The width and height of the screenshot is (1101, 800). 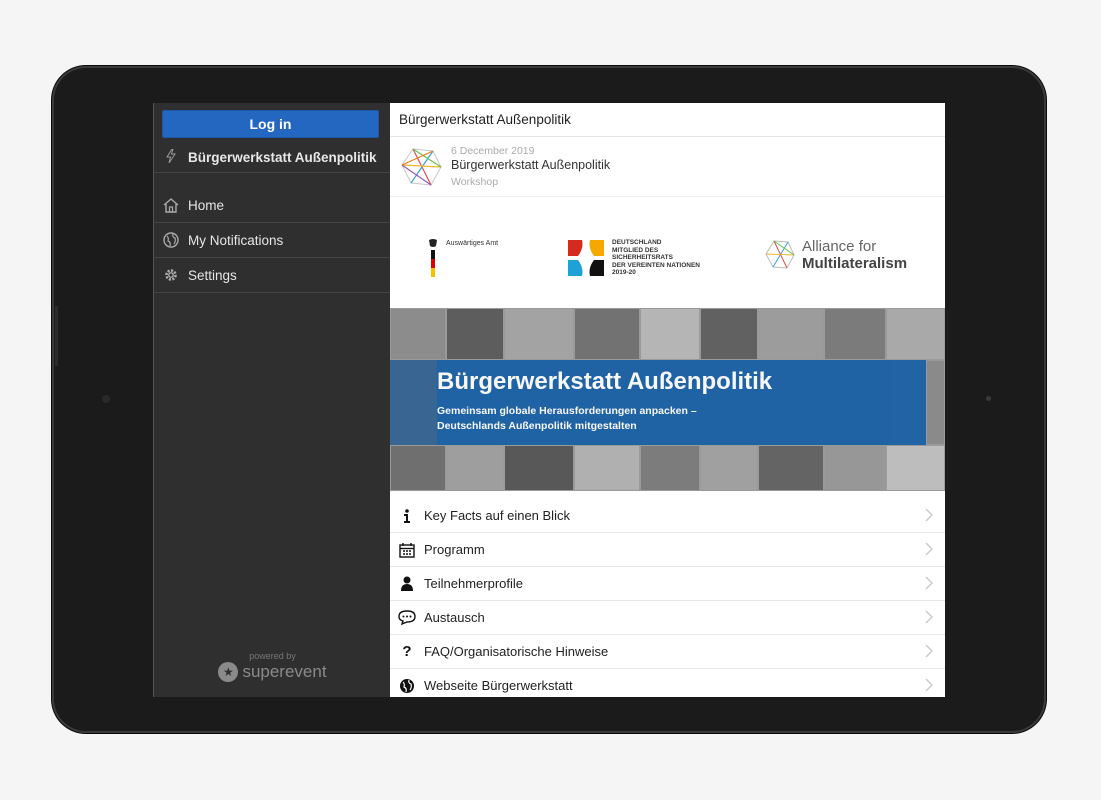 What do you see at coordinates (624, 273) in the screenshot?
I see `de-logo-line: 2019-20` at bounding box center [624, 273].